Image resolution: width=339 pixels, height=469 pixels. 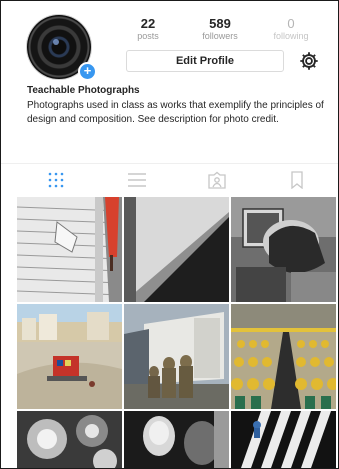 I want to click on following-count: 0, so click(x=291, y=23).